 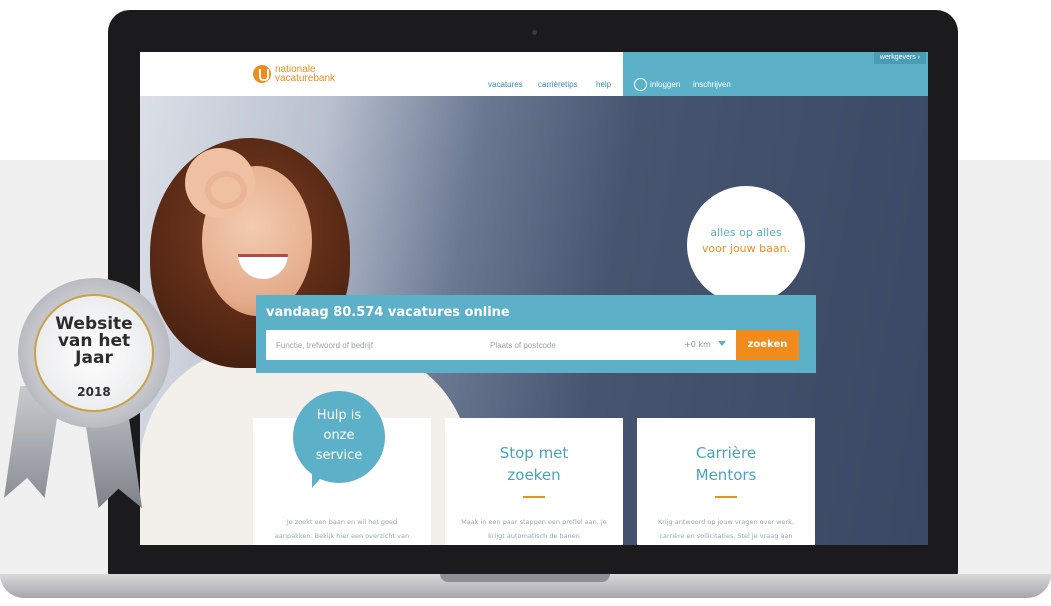 What do you see at coordinates (775, 74) in the screenshot?
I see `account-bar: werkgevers ›` at bounding box center [775, 74].